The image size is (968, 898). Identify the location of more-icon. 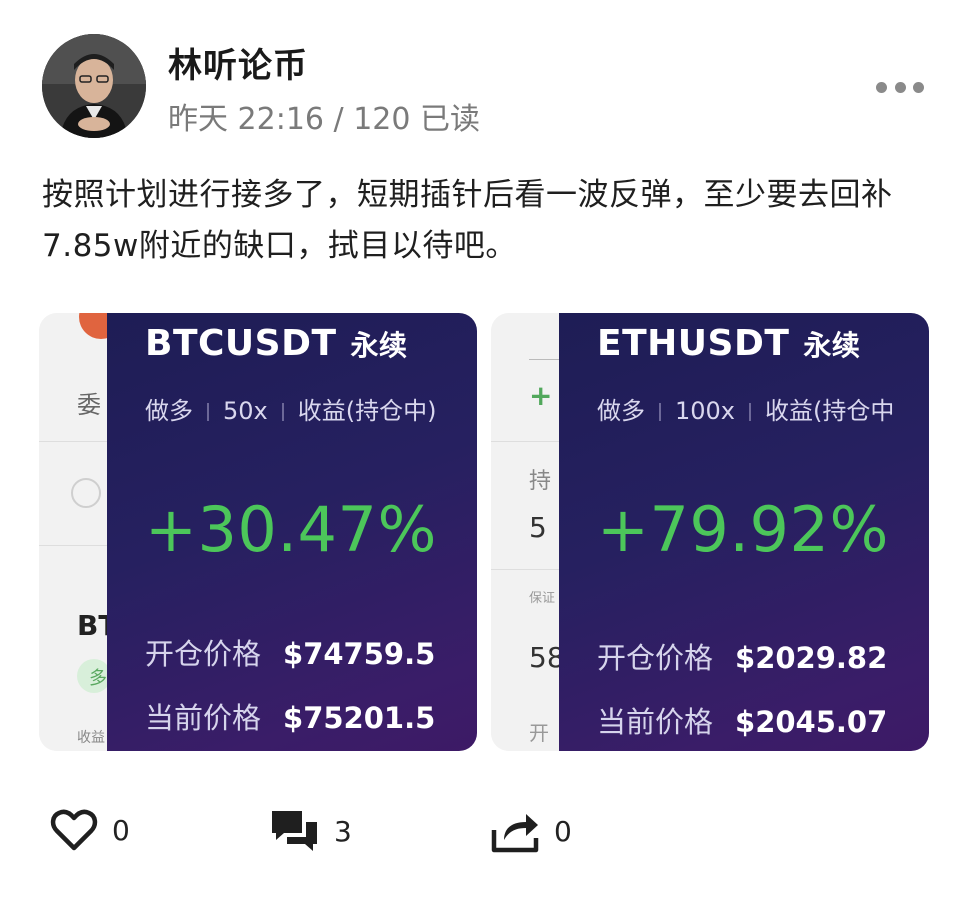
(900, 87).